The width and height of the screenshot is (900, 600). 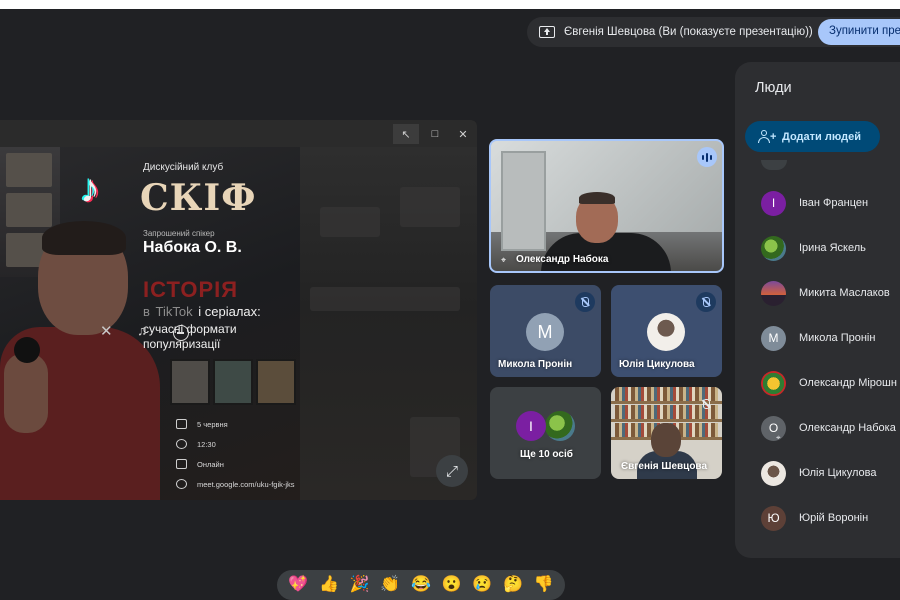 I want to click on participant-row: M Микола Пронін, so click(x=817, y=338).